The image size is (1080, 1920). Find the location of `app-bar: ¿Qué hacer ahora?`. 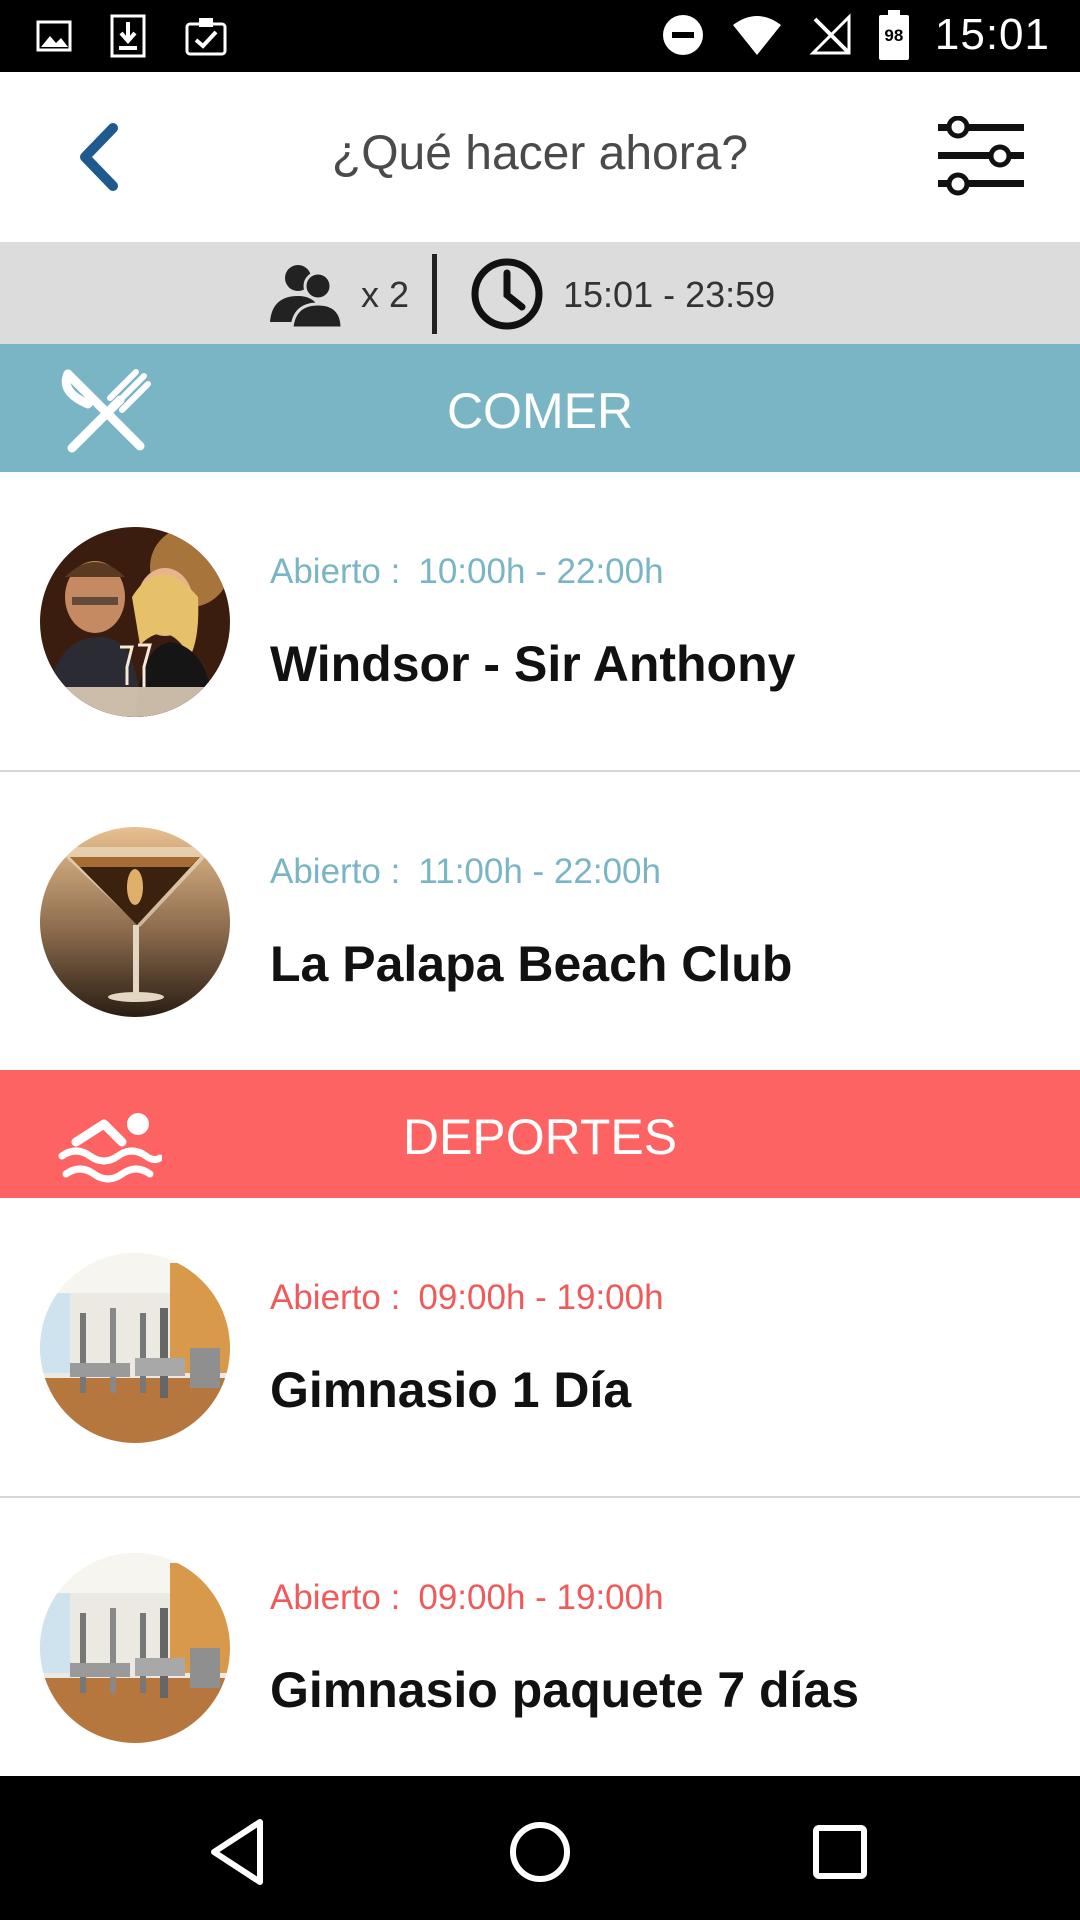

app-bar: ¿Qué hacer ahora? is located at coordinates (540, 157).